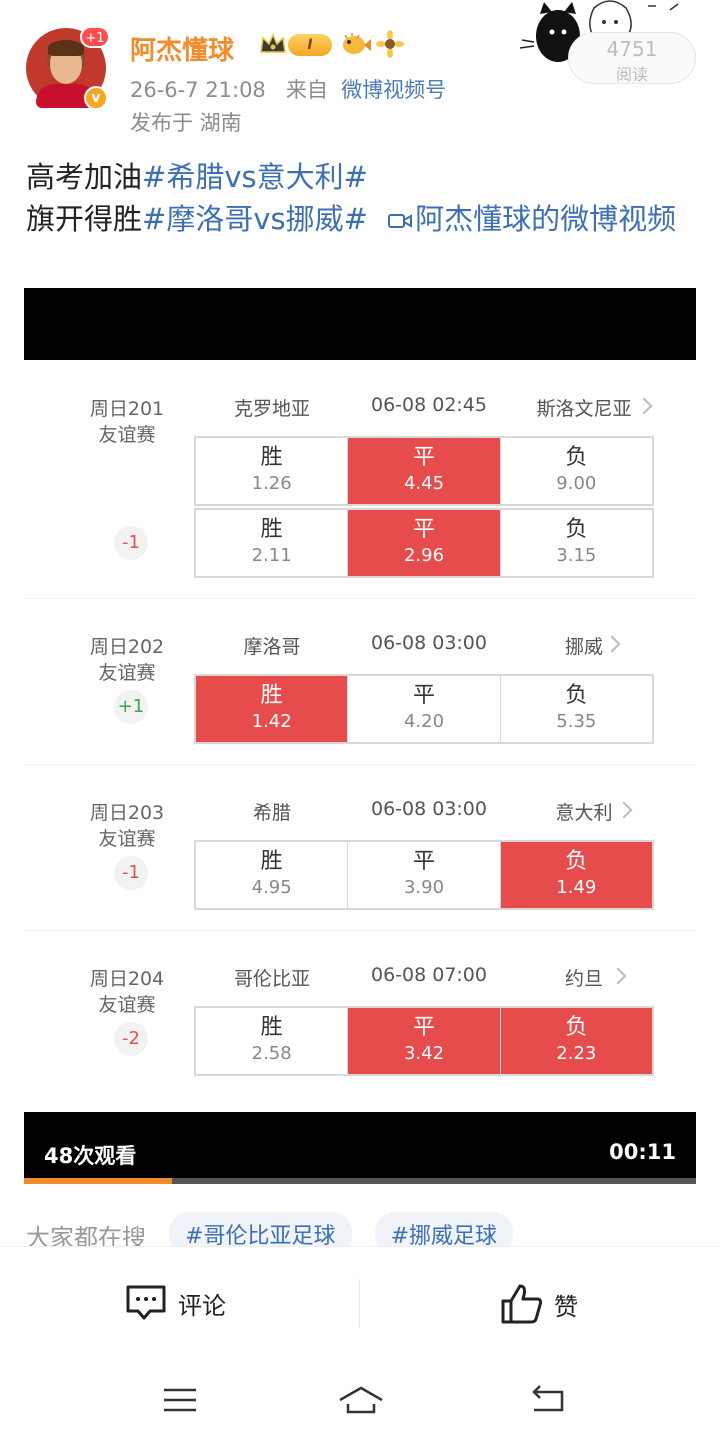  What do you see at coordinates (127, 422) in the screenshot?
I see `match-info: 周日201 友谊赛` at bounding box center [127, 422].